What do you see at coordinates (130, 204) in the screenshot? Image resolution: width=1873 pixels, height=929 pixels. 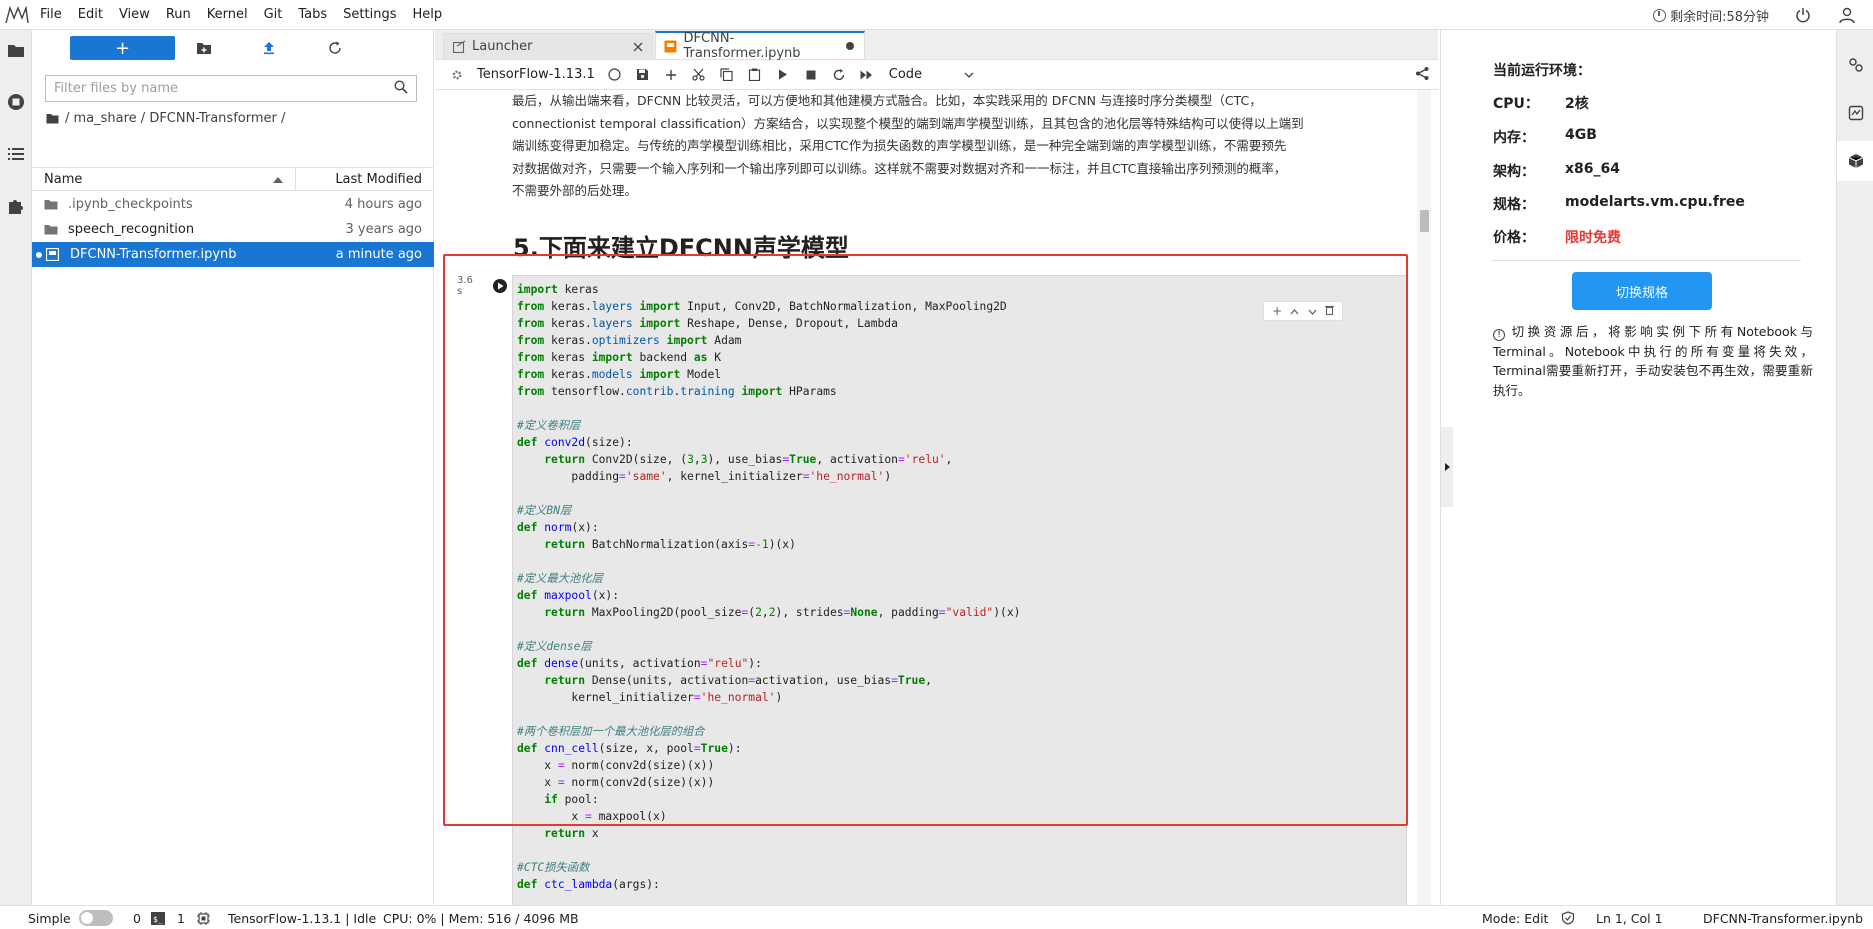 I see `file-name: .ipynb_checkpoints` at bounding box center [130, 204].